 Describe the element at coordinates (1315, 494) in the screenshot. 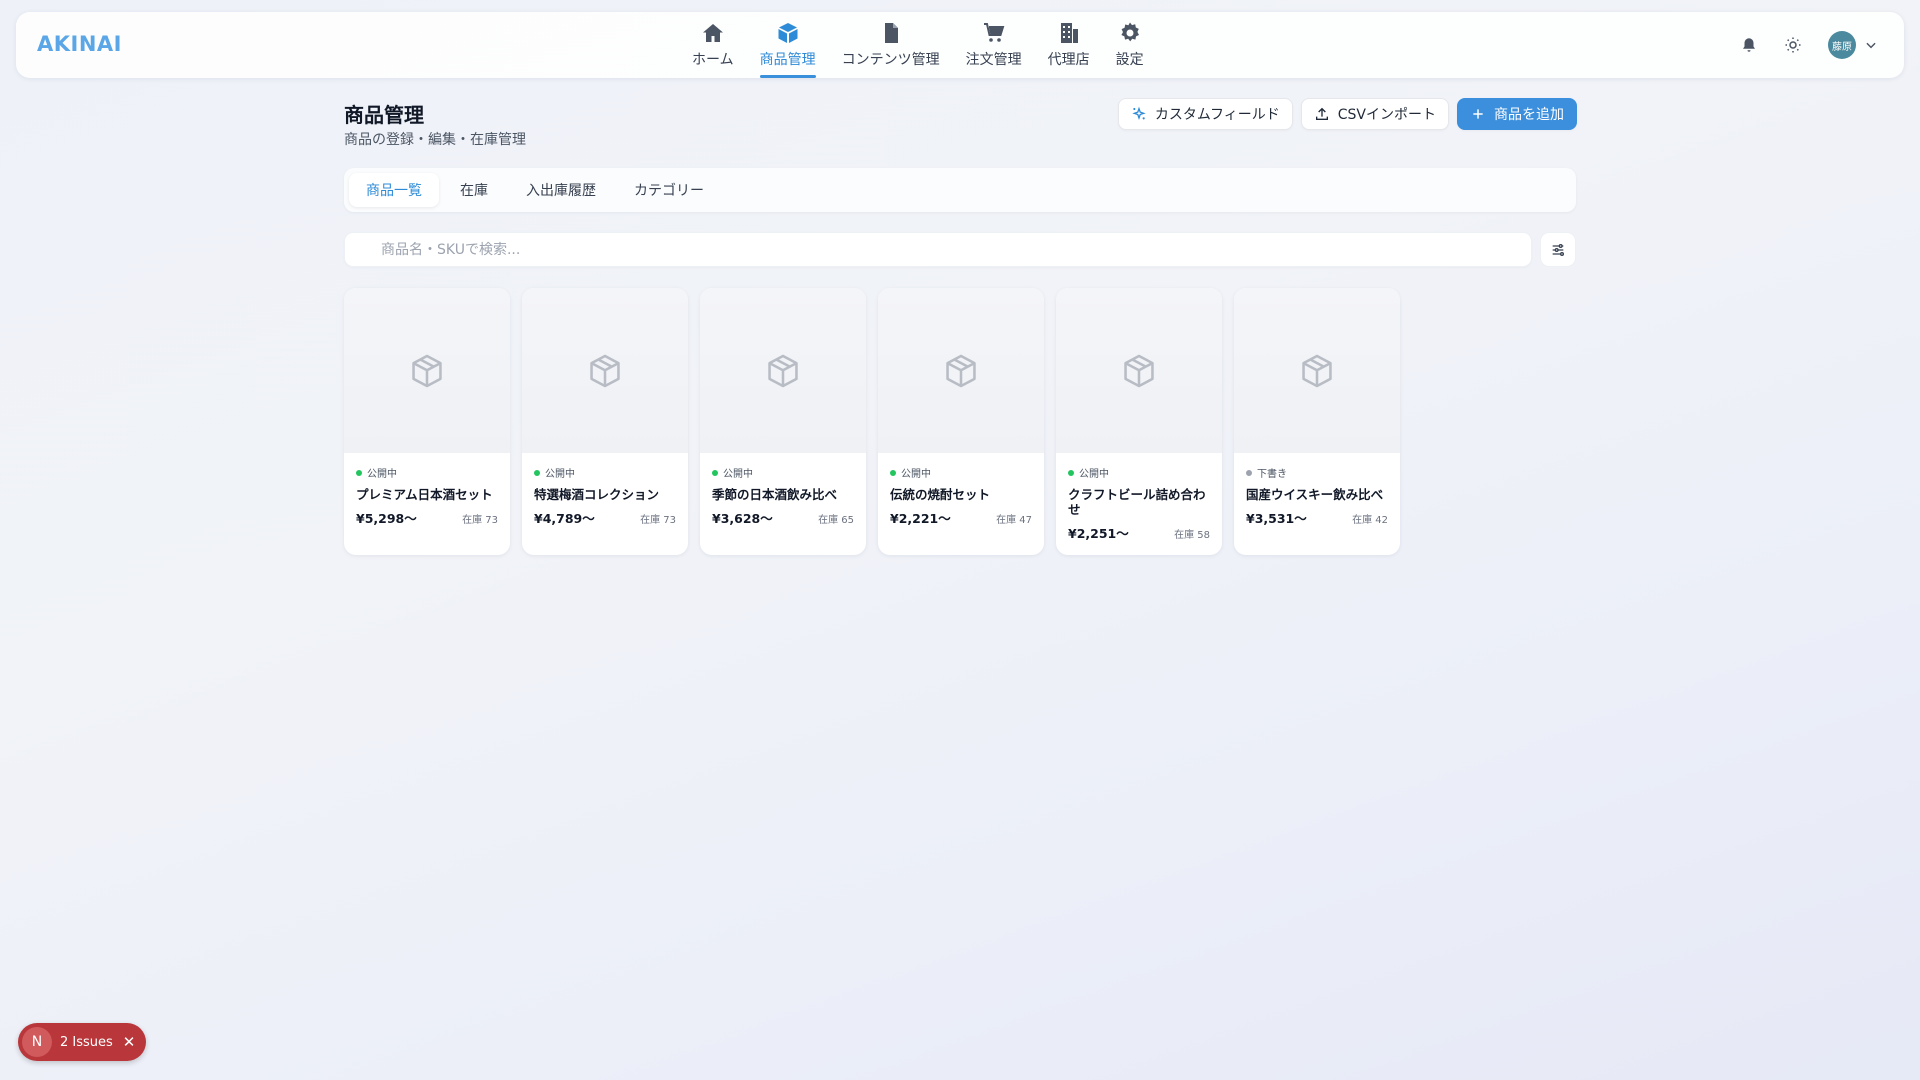

I see `product-name: 国産ウイスキー飲み比べ` at that location.